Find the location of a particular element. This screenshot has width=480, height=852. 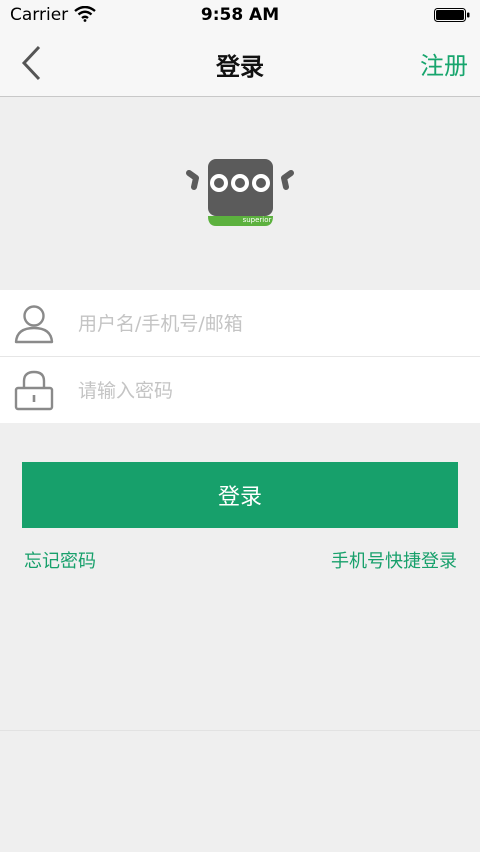

app-logo: superior is located at coordinates (240, 192).